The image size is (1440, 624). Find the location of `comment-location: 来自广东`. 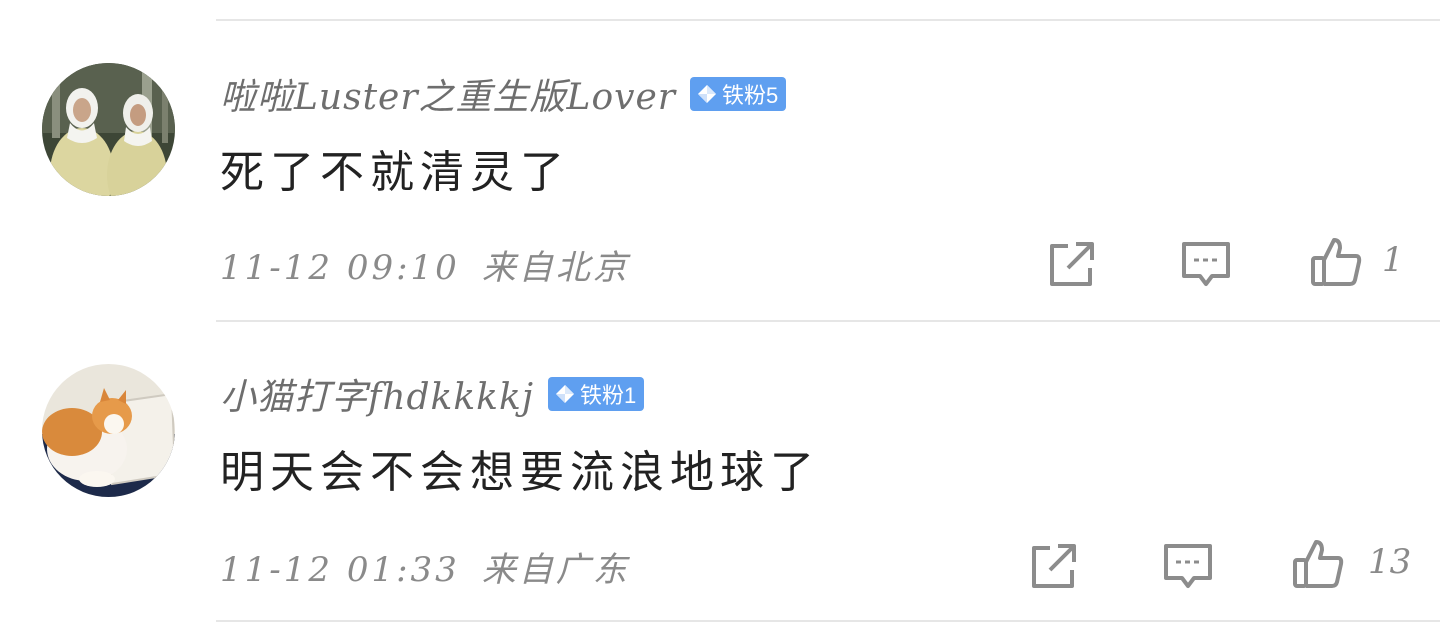

comment-location: 来自广东 is located at coordinates (555, 570).